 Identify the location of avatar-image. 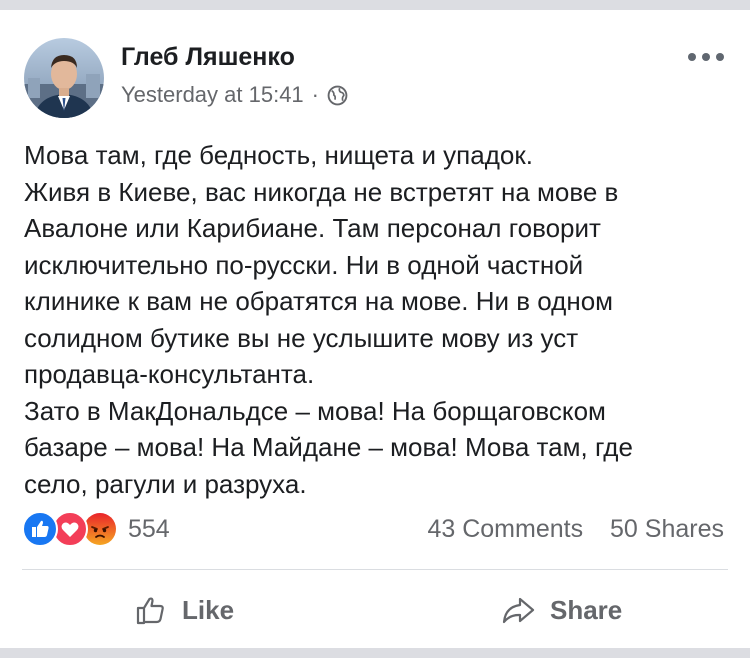
(64, 78).